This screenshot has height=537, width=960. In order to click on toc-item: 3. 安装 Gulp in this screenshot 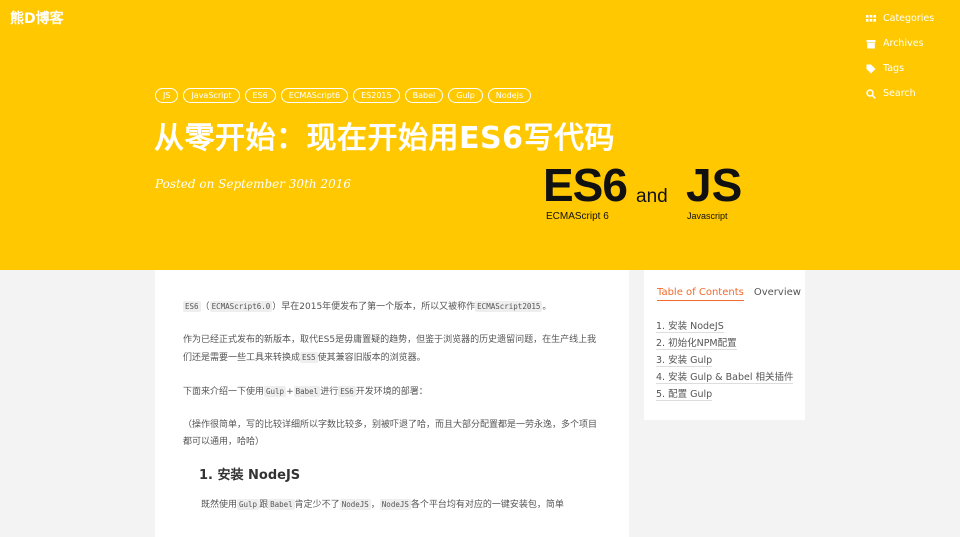, I will do `click(724, 360)`.